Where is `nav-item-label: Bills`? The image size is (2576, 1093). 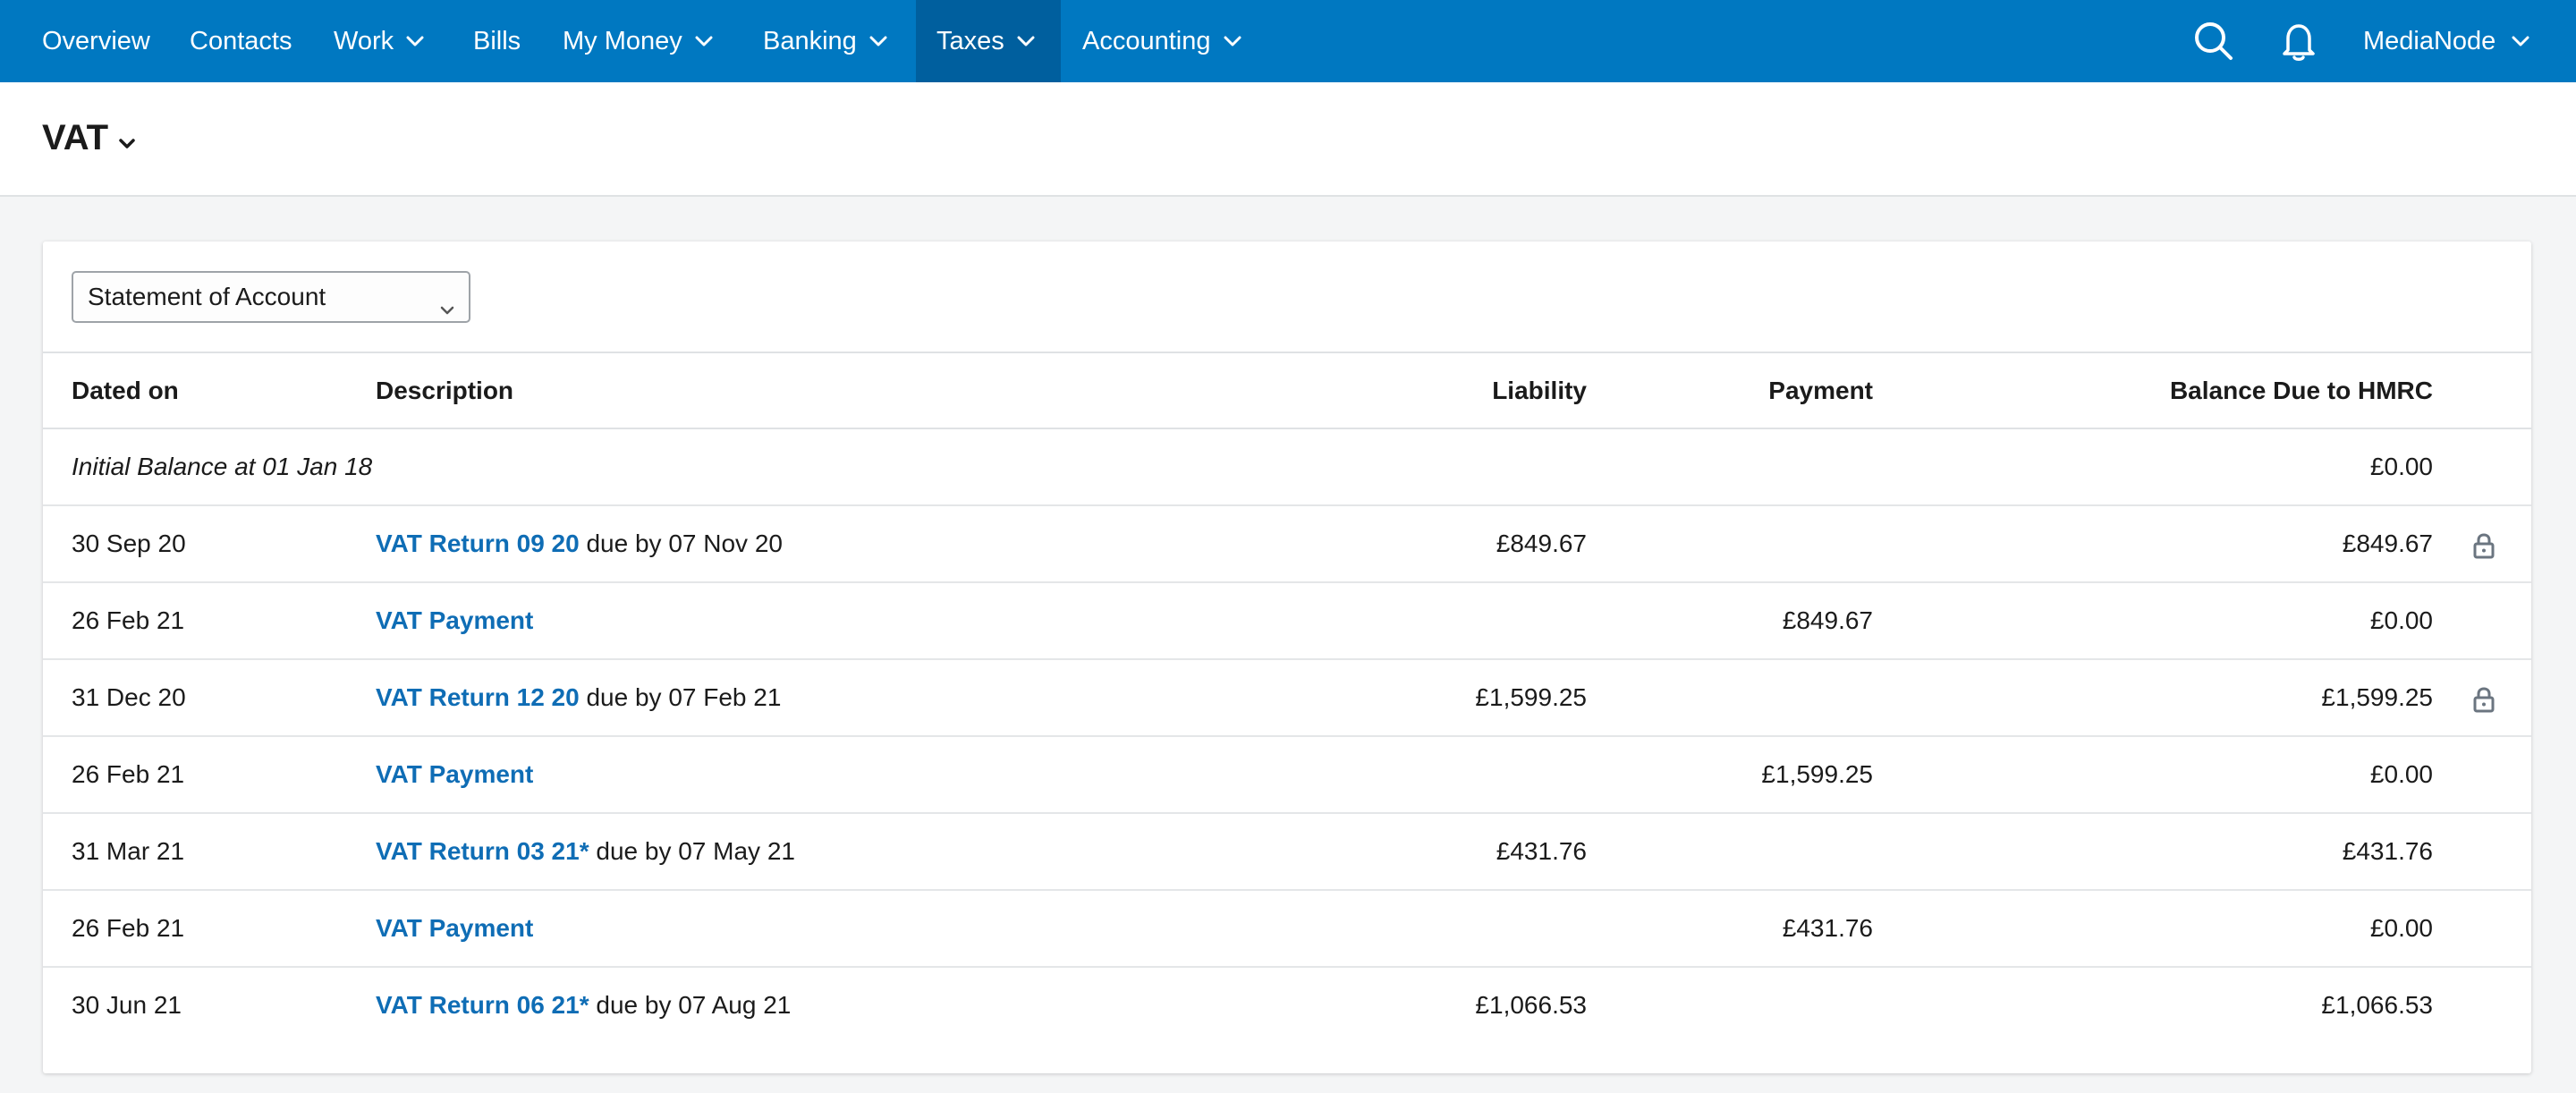 nav-item-label: Bills is located at coordinates (497, 40).